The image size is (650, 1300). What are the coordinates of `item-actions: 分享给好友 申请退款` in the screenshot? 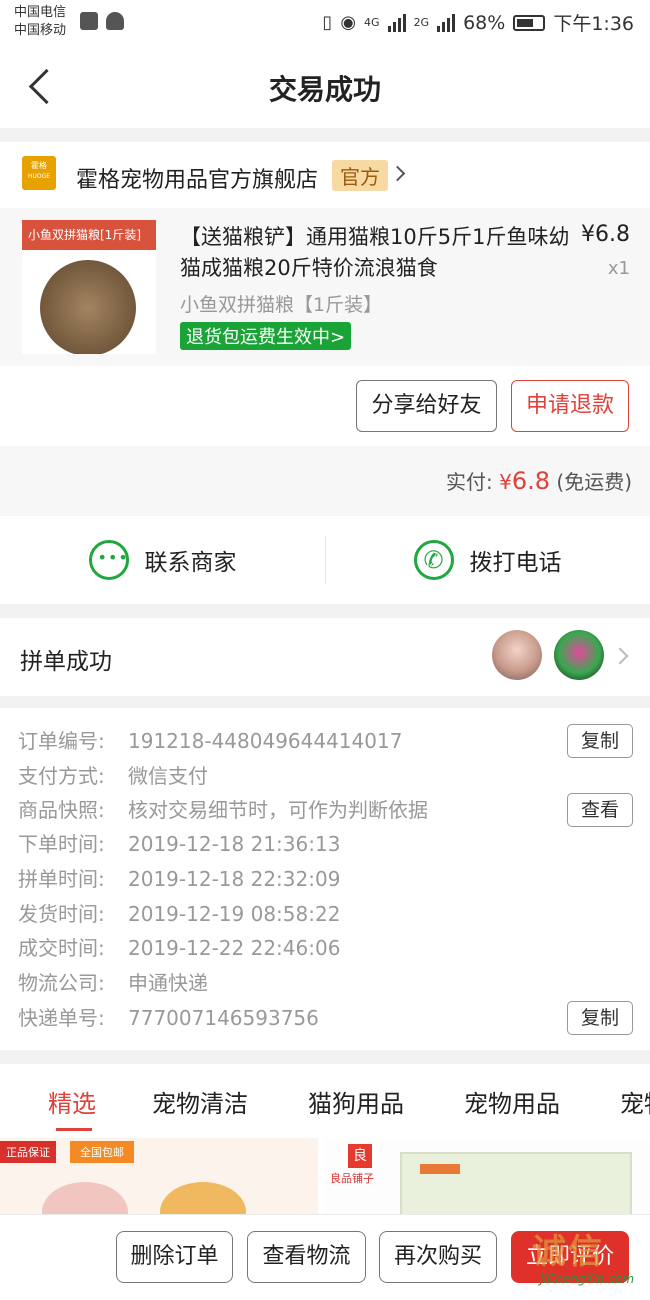 It's located at (325, 406).